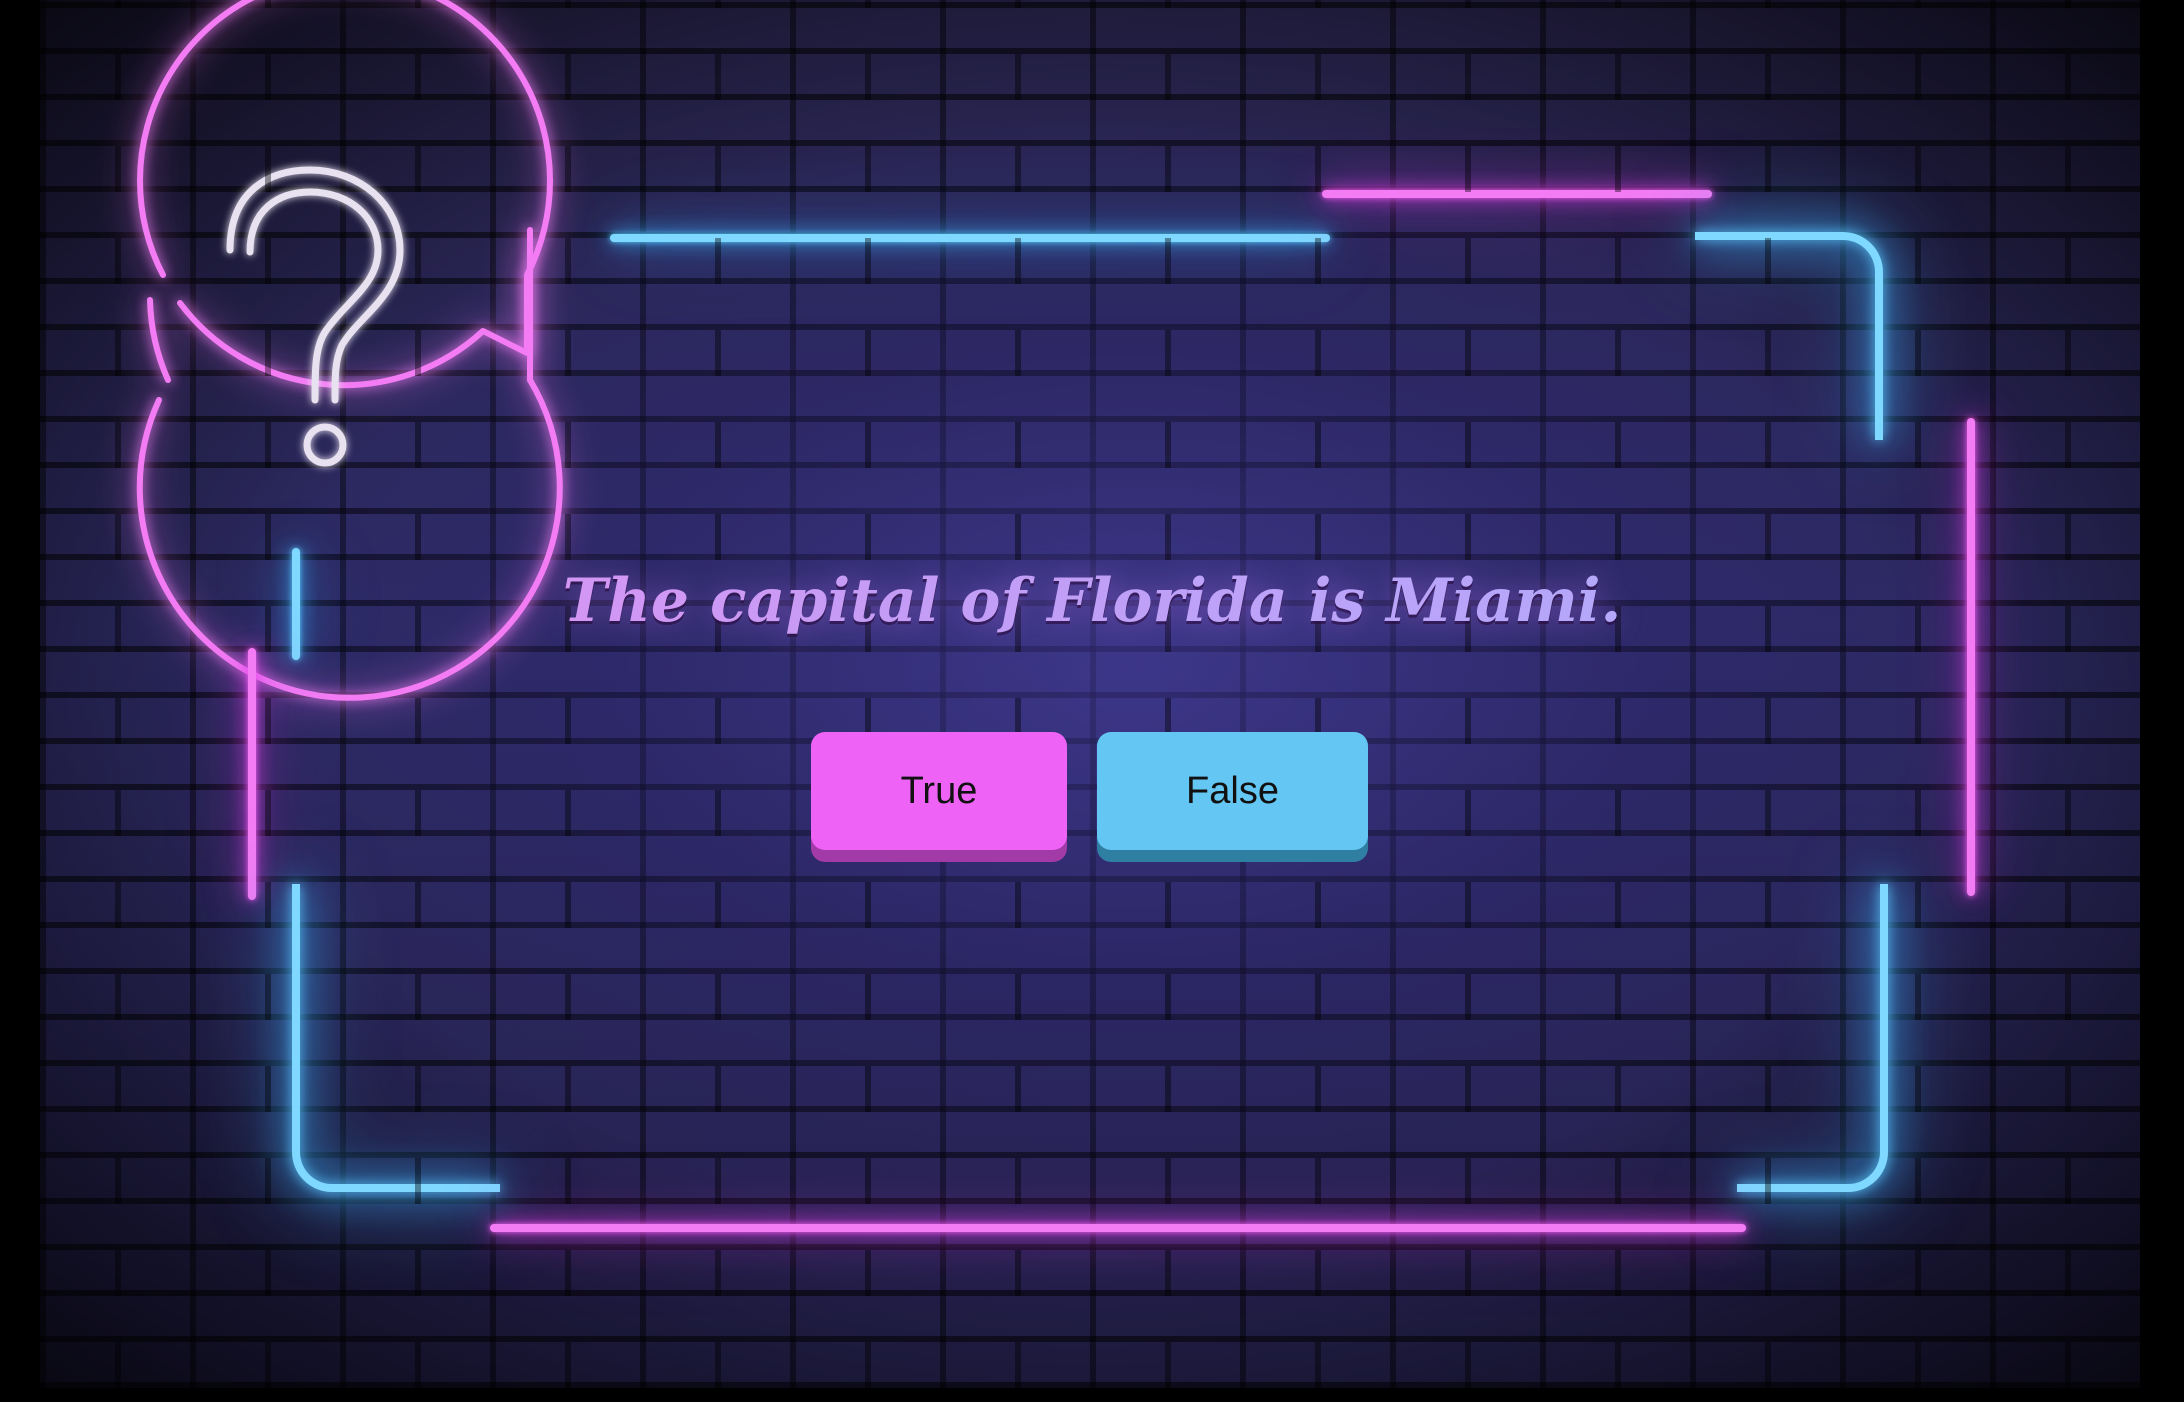 Image resolution: width=2184 pixels, height=1402 pixels. What do you see at coordinates (396, 1038) in the screenshot?
I see `neon-frame-corner-bottom-left` at bounding box center [396, 1038].